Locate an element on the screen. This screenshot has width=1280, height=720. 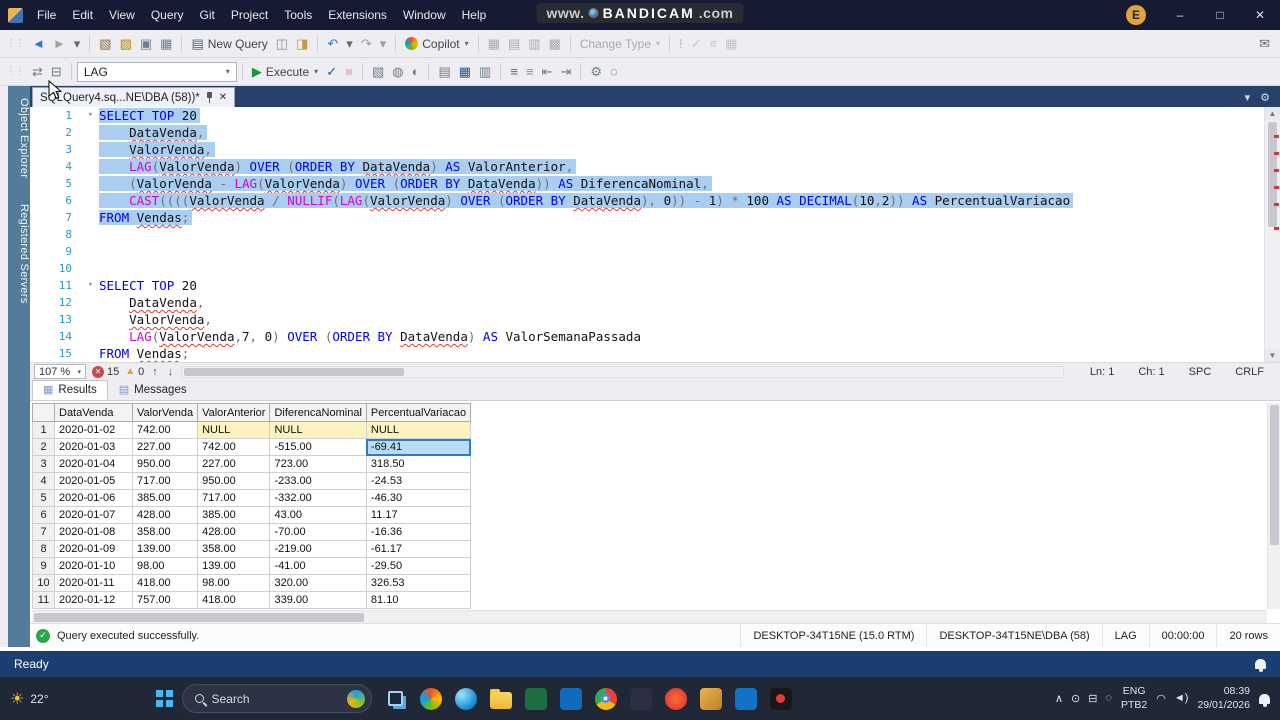
change-connection-icon-button: ⊟ is located at coordinates (56, 71).